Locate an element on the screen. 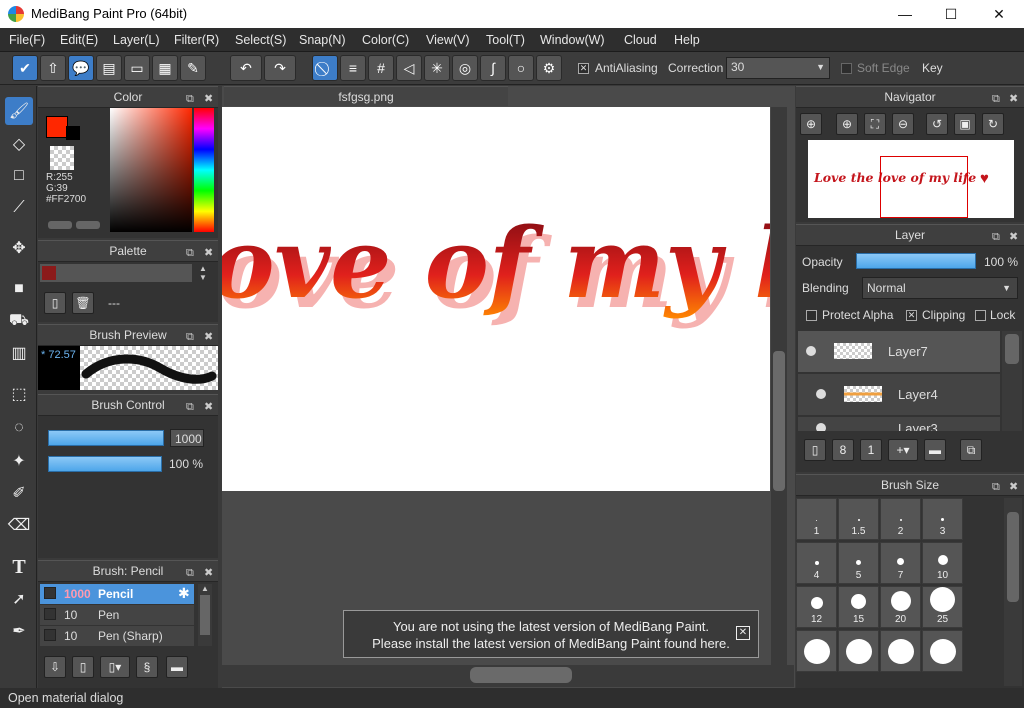  document-tab: fsfgsg.png is located at coordinates (366, 96).